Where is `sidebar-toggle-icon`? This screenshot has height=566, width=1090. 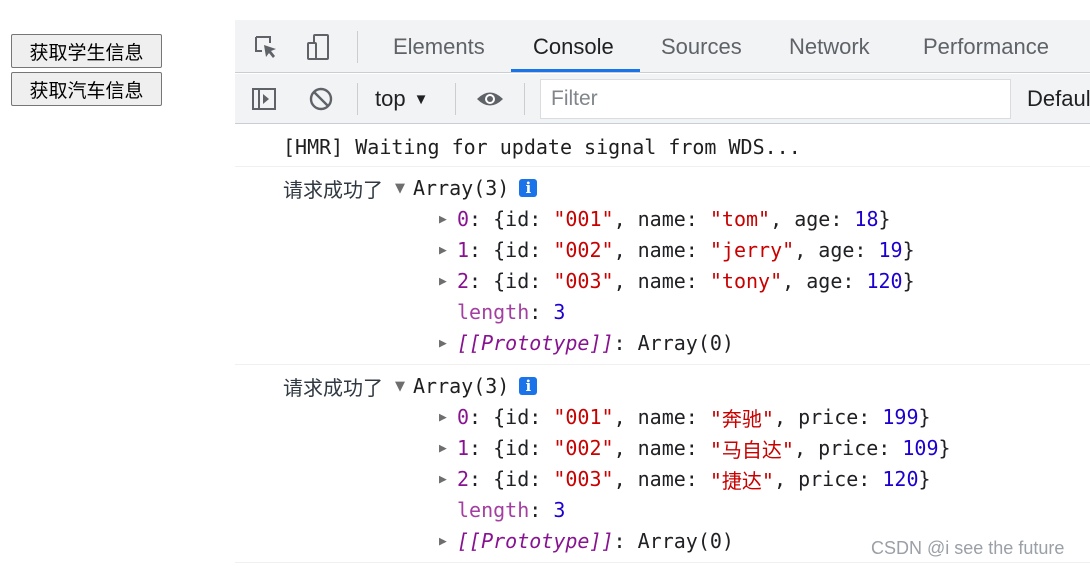 sidebar-toggle-icon is located at coordinates (264, 99).